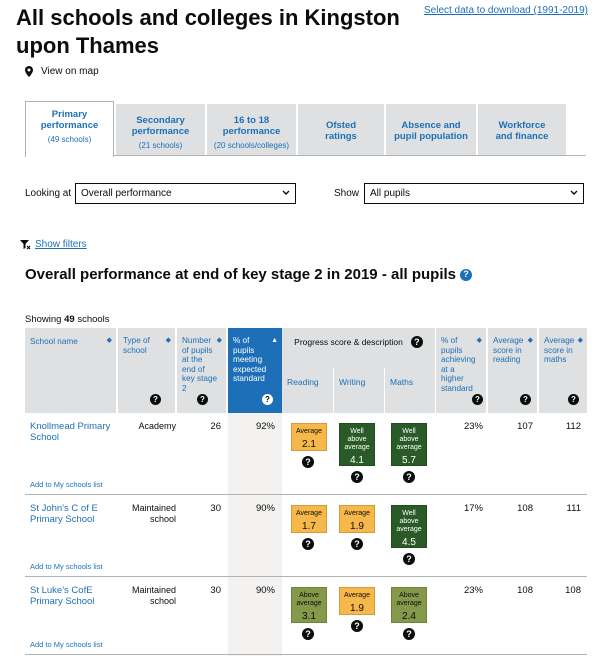 Image resolution: width=600 pixels, height=656 pixels. I want to click on tab-ofsted-ratings: Ofsted ratings, so click(341, 129).